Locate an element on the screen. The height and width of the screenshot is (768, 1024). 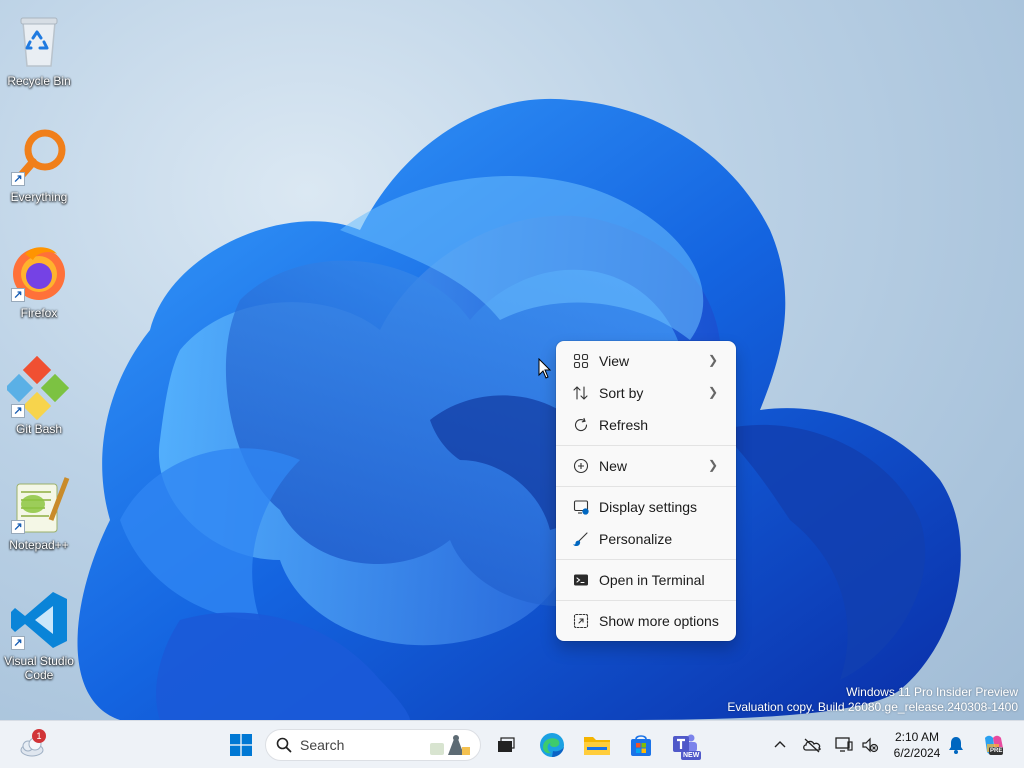
menu-item-refresh: Refresh is located at coordinates (646, 425).